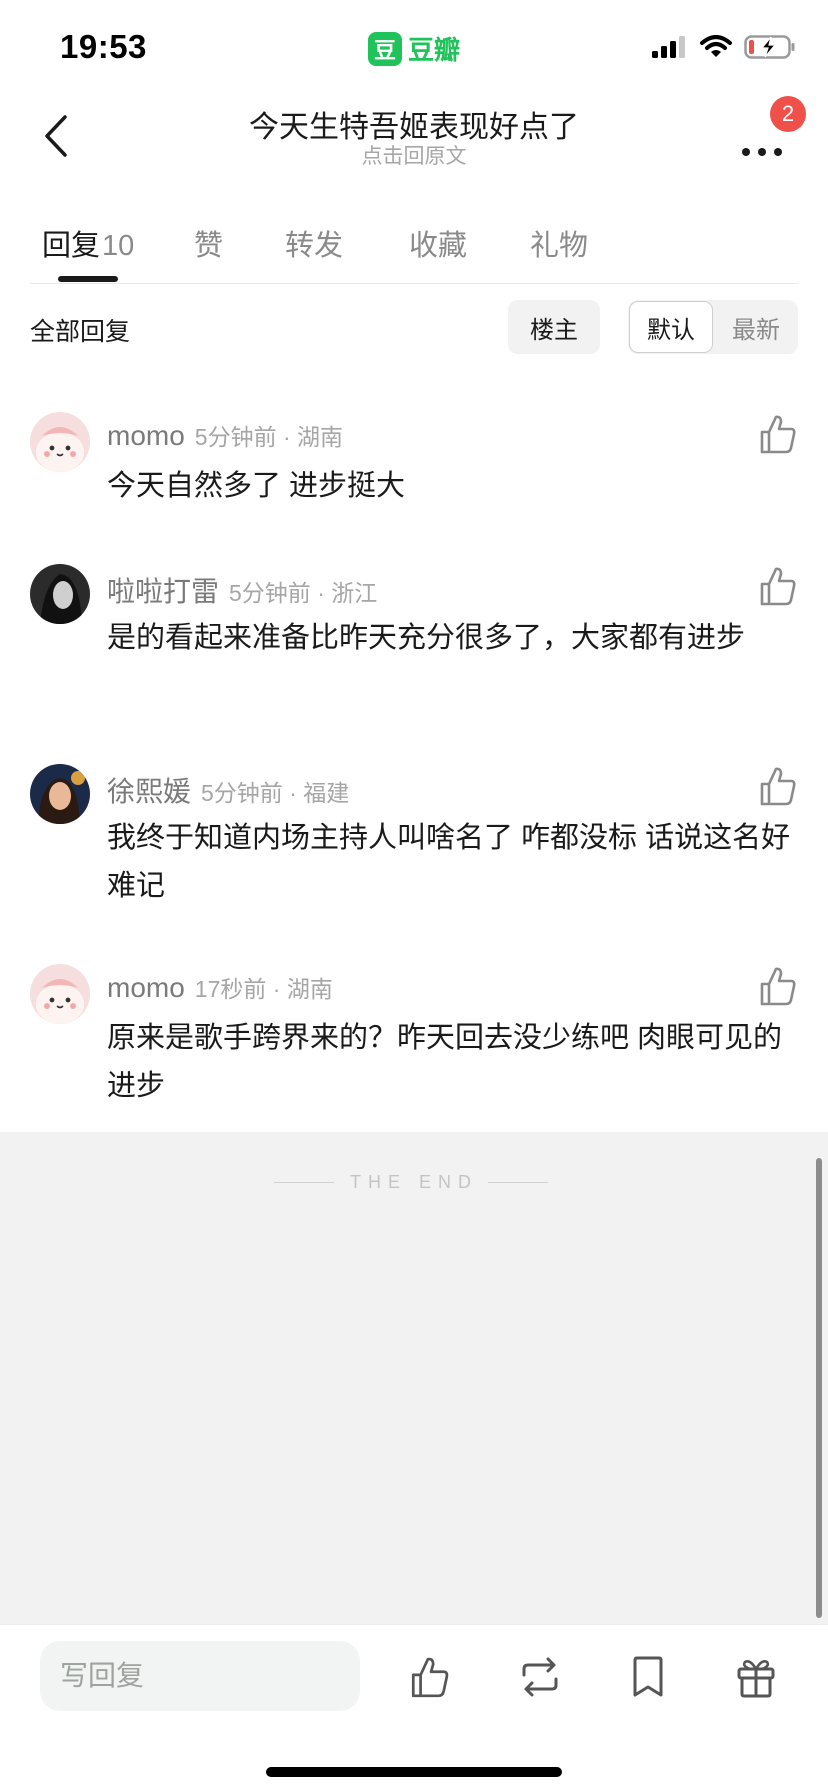 The height and width of the screenshot is (1792, 828). I want to click on bookmark-icon, so click(648, 1676).